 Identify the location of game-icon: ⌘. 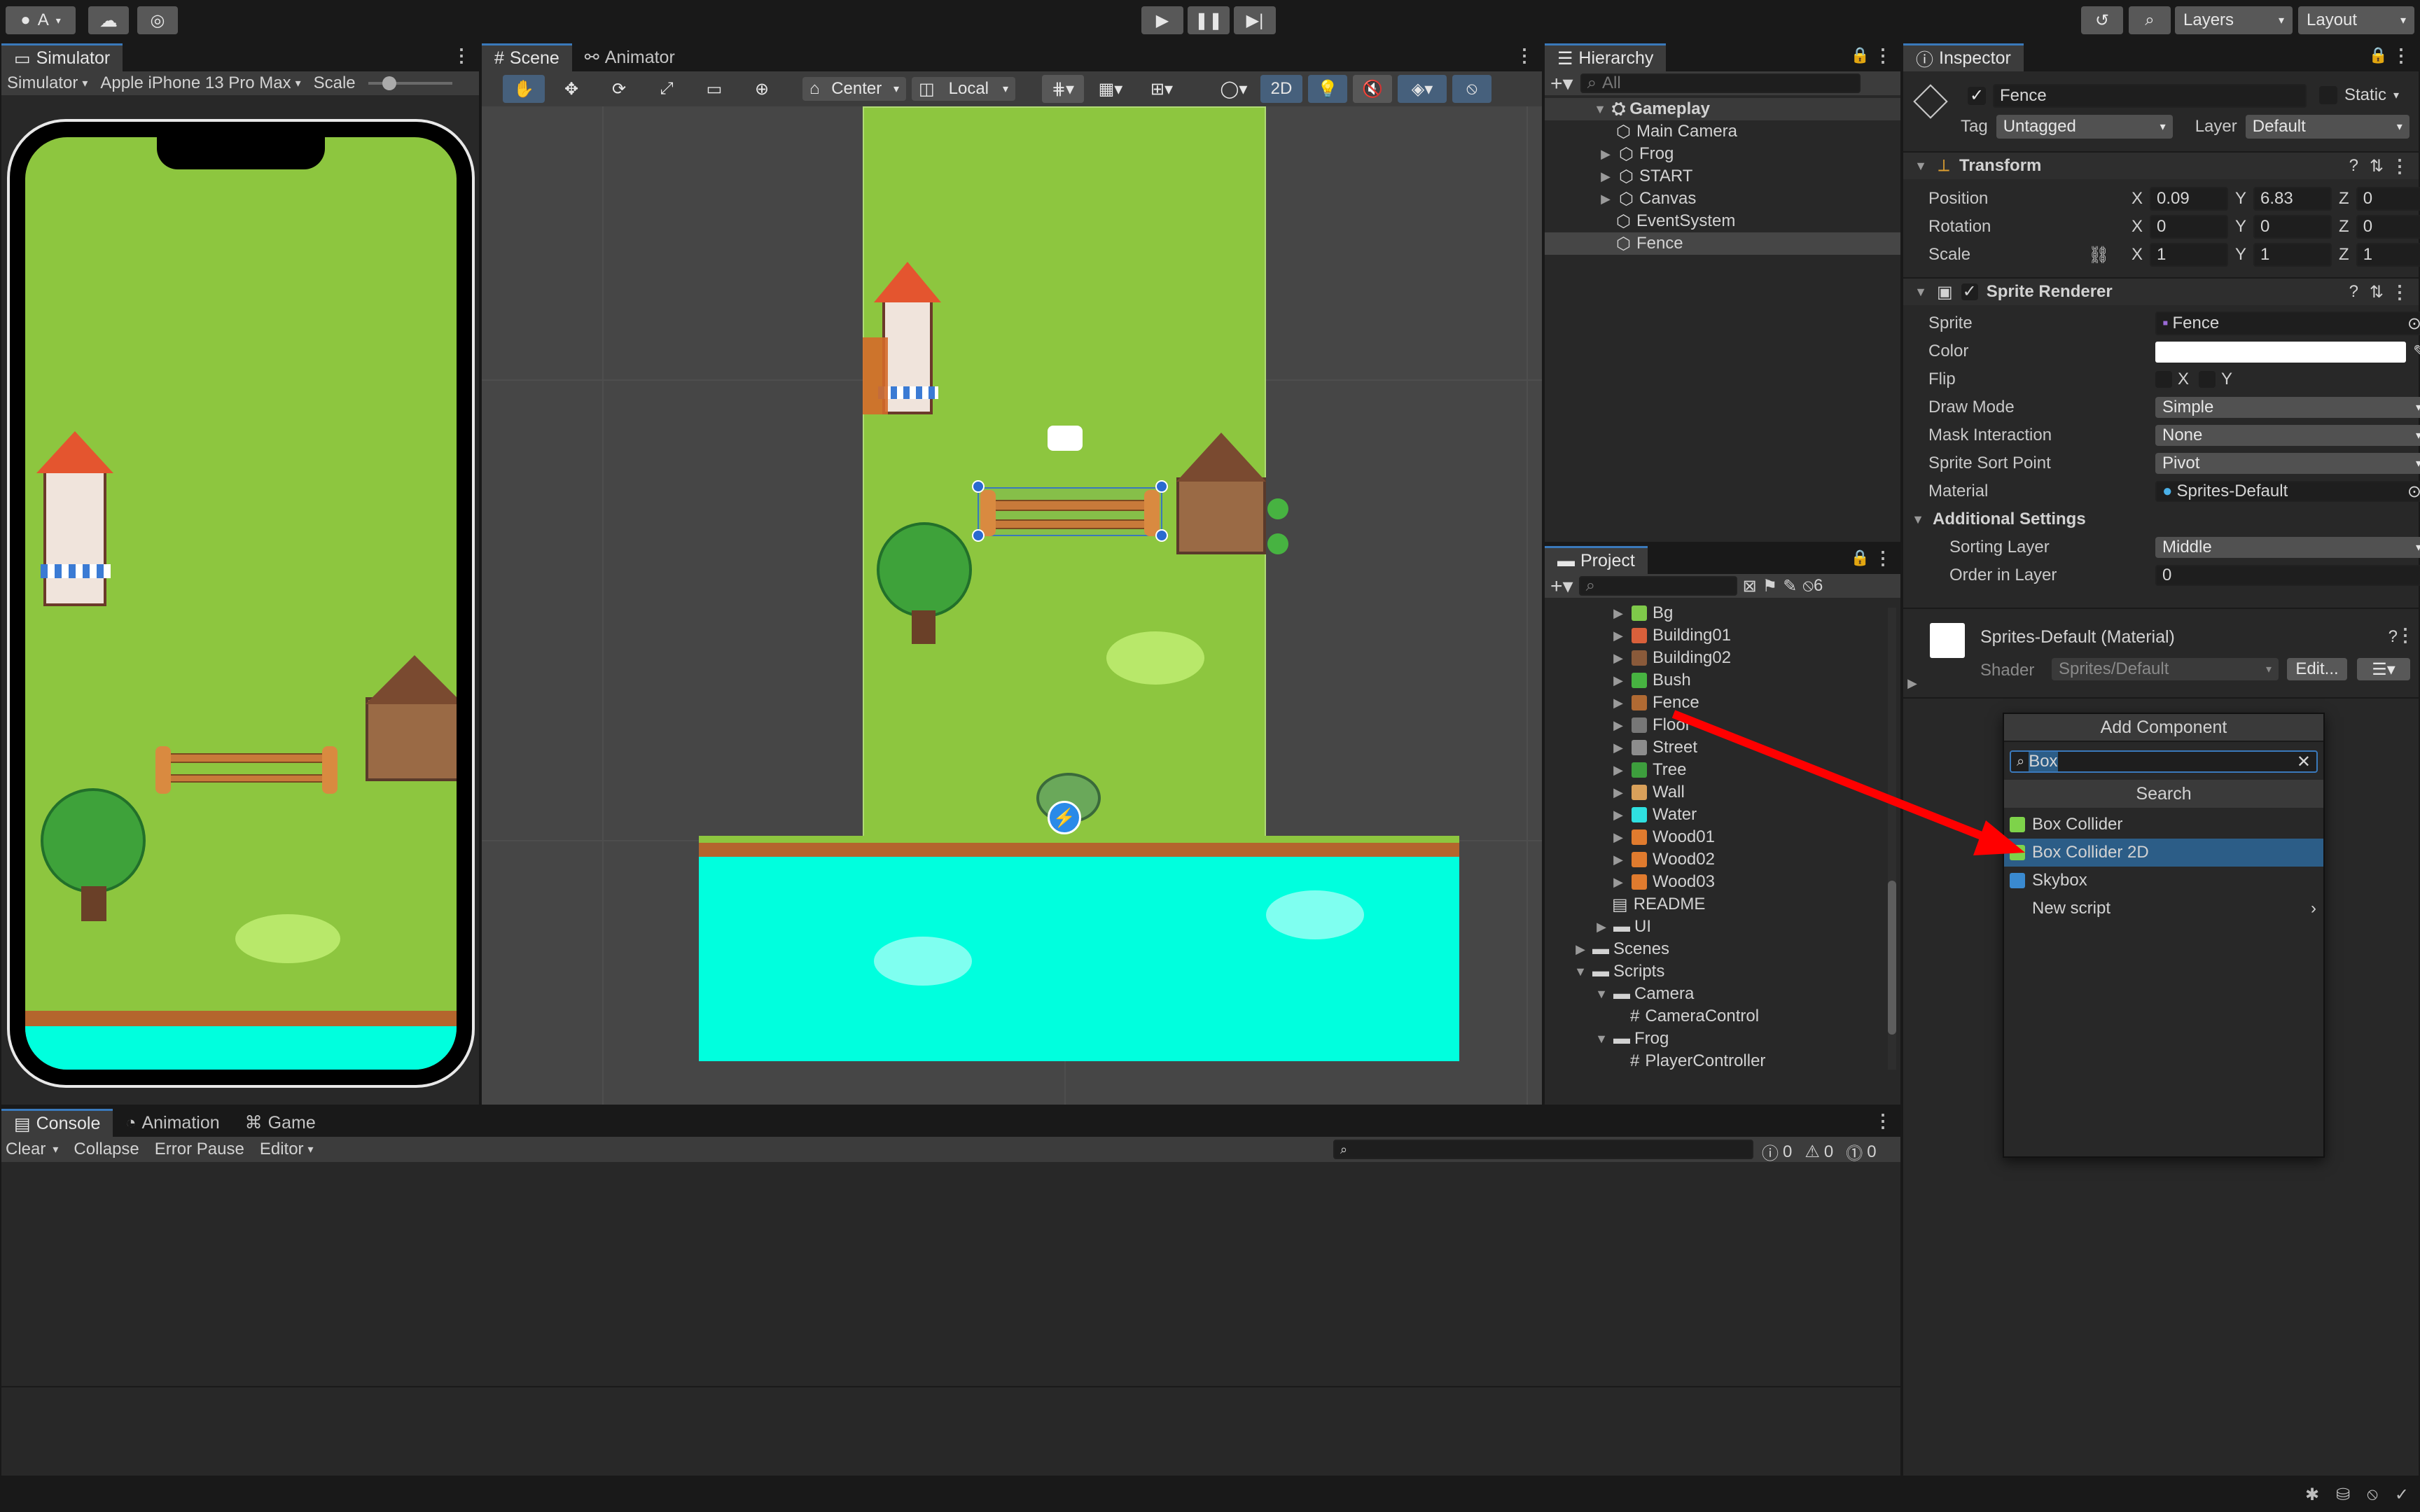
(254, 1123).